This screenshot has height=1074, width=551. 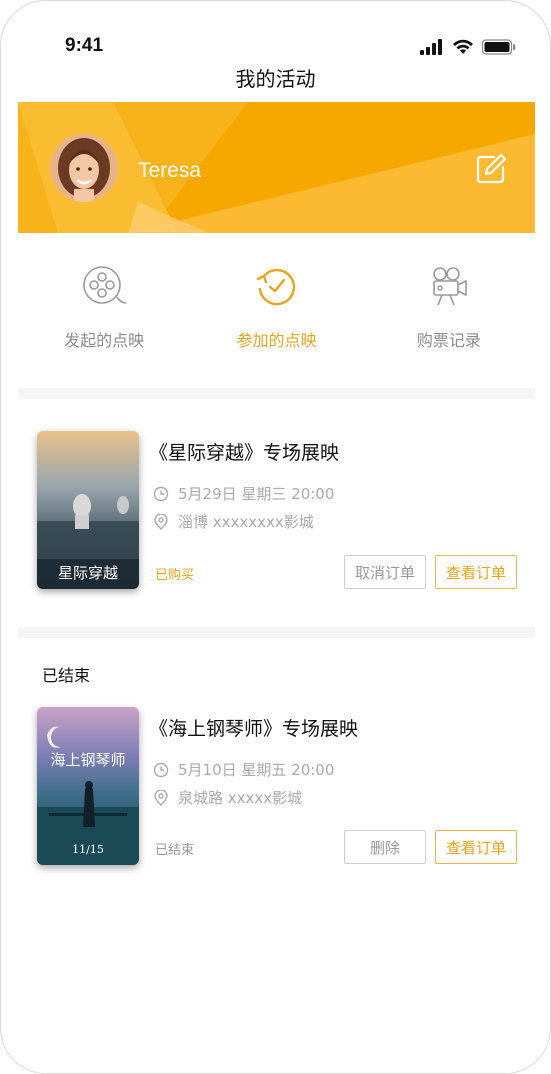 I want to click on tab-label: 发起的点映, so click(x=104, y=340).